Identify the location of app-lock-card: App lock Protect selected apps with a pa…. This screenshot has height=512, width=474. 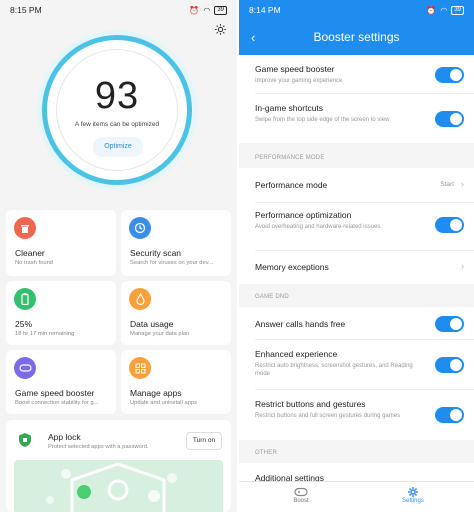
(118, 466).